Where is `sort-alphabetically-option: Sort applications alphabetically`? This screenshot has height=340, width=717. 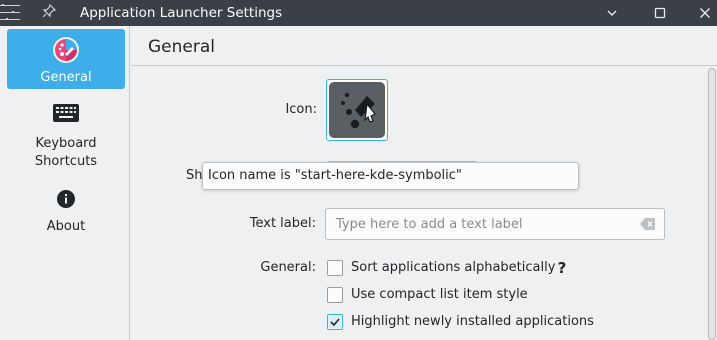
sort-alphabetically-option: Sort applications alphabetically is located at coordinates (441, 268).